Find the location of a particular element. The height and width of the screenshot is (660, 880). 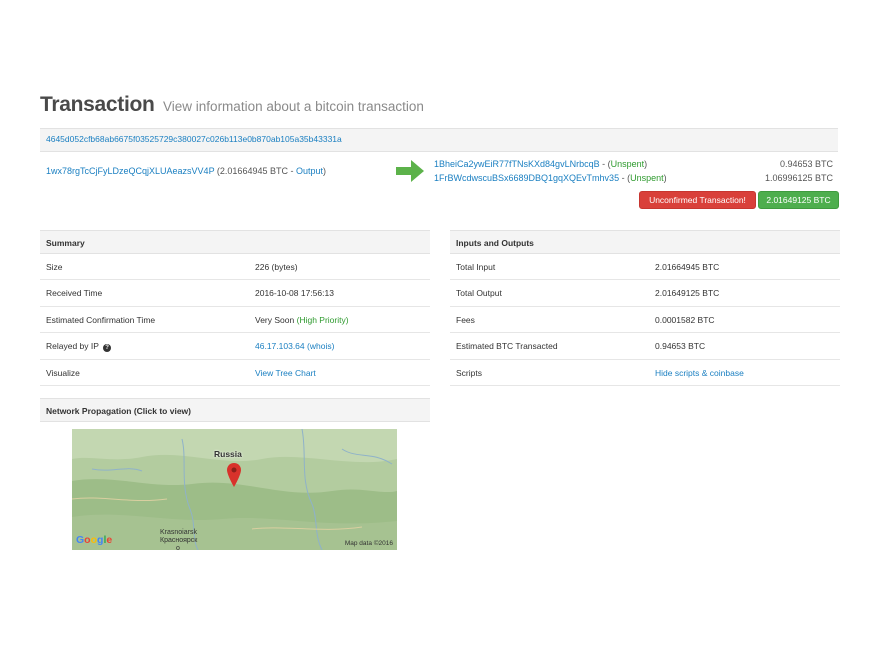

fees-label: Fees is located at coordinates (465, 319).